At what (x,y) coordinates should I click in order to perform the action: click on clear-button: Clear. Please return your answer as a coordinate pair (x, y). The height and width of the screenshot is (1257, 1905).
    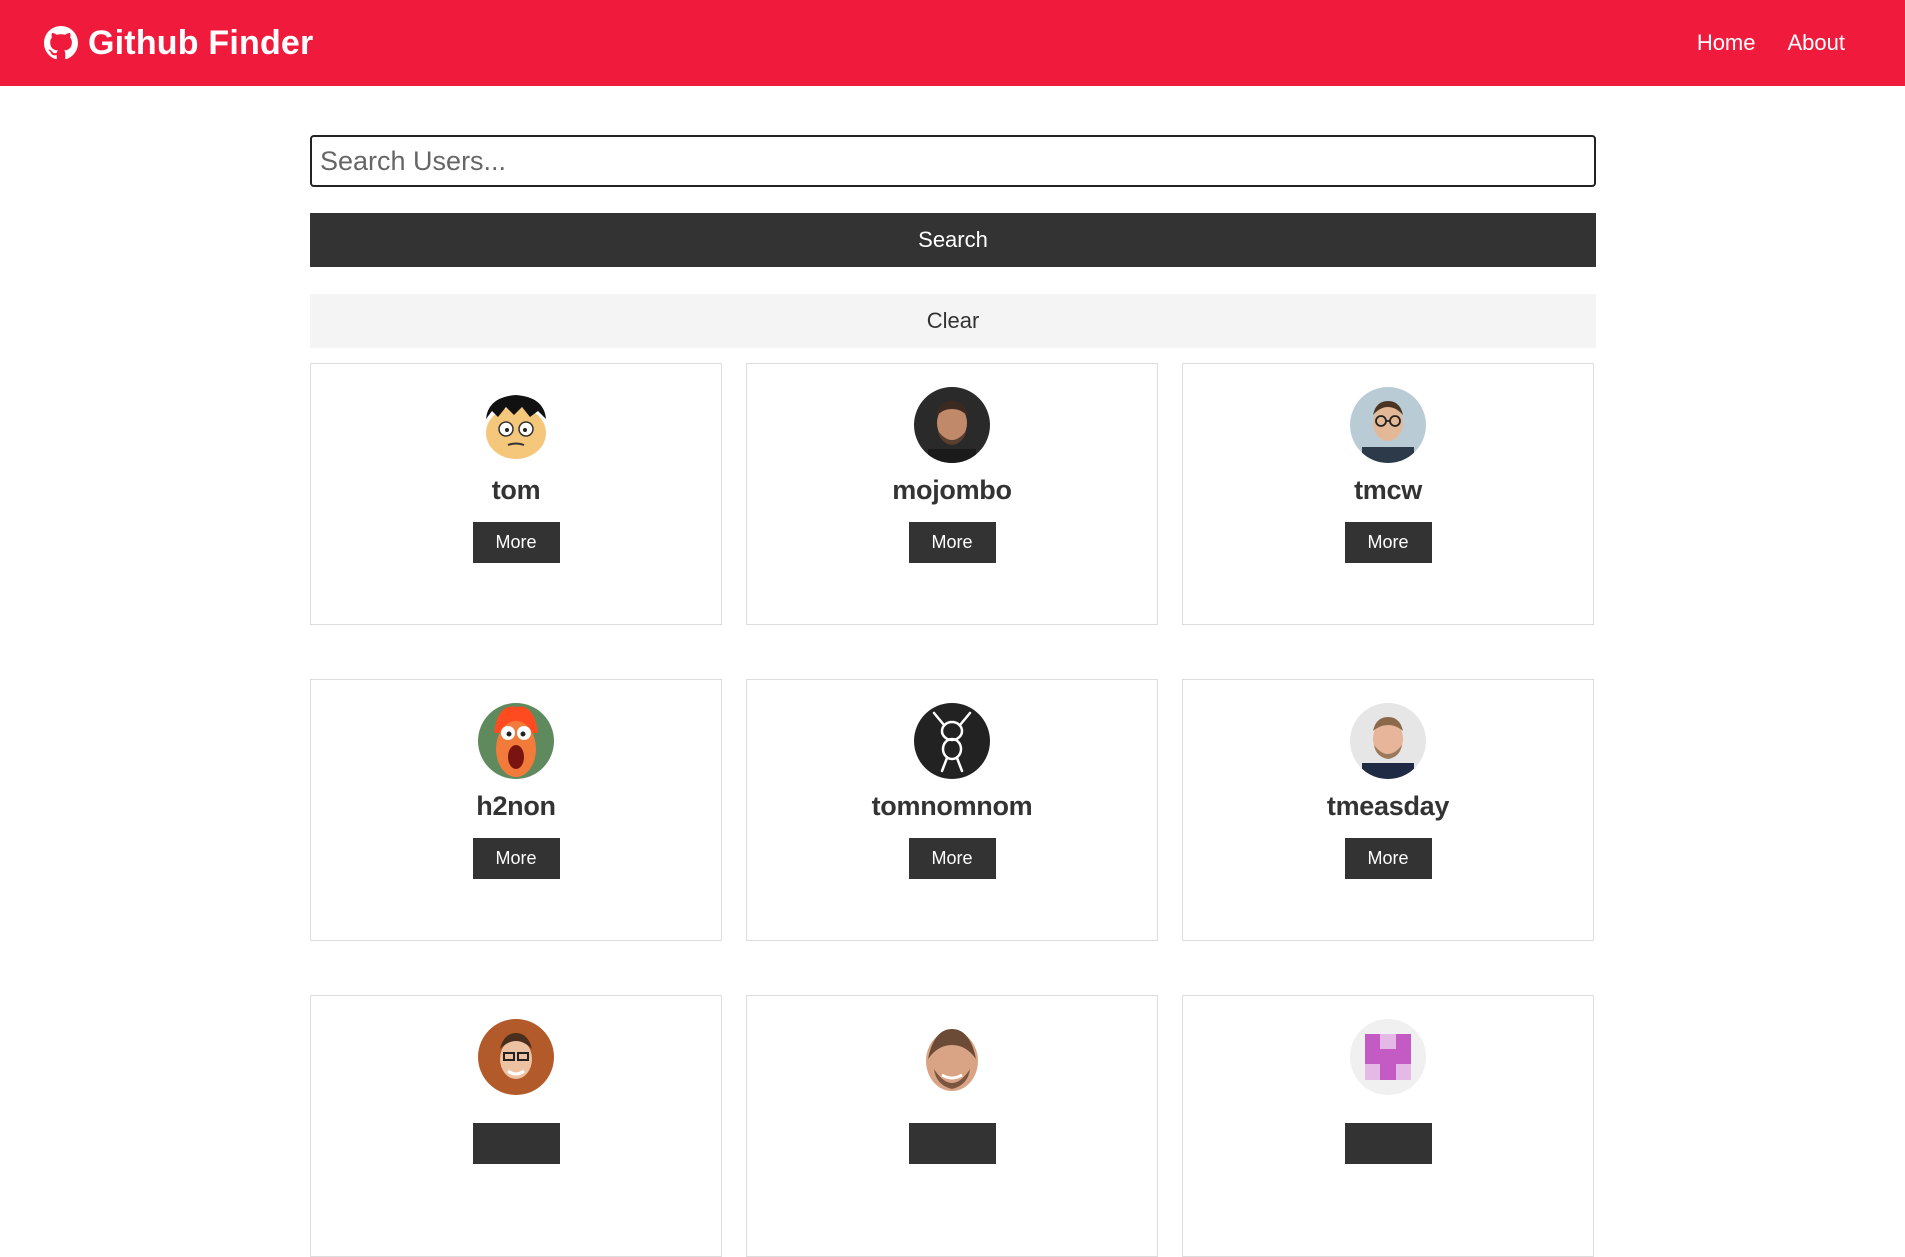
    Looking at the image, I should click on (953, 321).